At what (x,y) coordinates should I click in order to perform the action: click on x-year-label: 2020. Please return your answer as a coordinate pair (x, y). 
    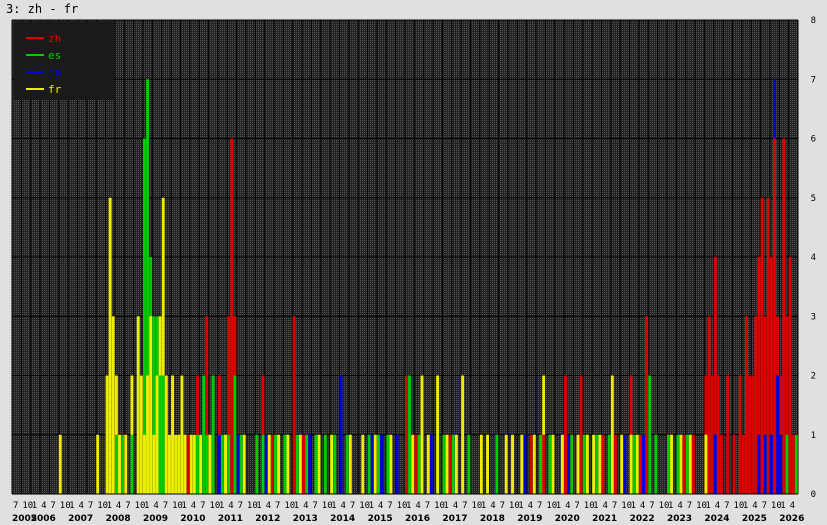
    Looking at the image, I should click on (567, 519).